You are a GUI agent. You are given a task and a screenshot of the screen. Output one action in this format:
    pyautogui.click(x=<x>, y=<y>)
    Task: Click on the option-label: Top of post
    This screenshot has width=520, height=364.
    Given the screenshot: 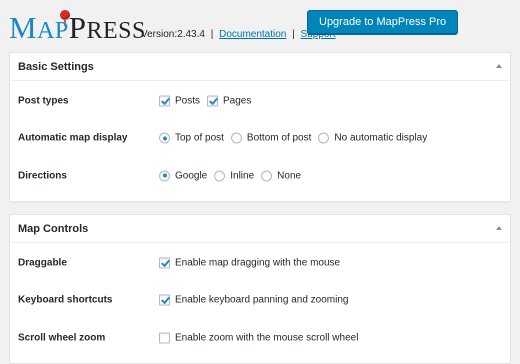 What is the action you would take?
    pyautogui.click(x=199, y=138)
    